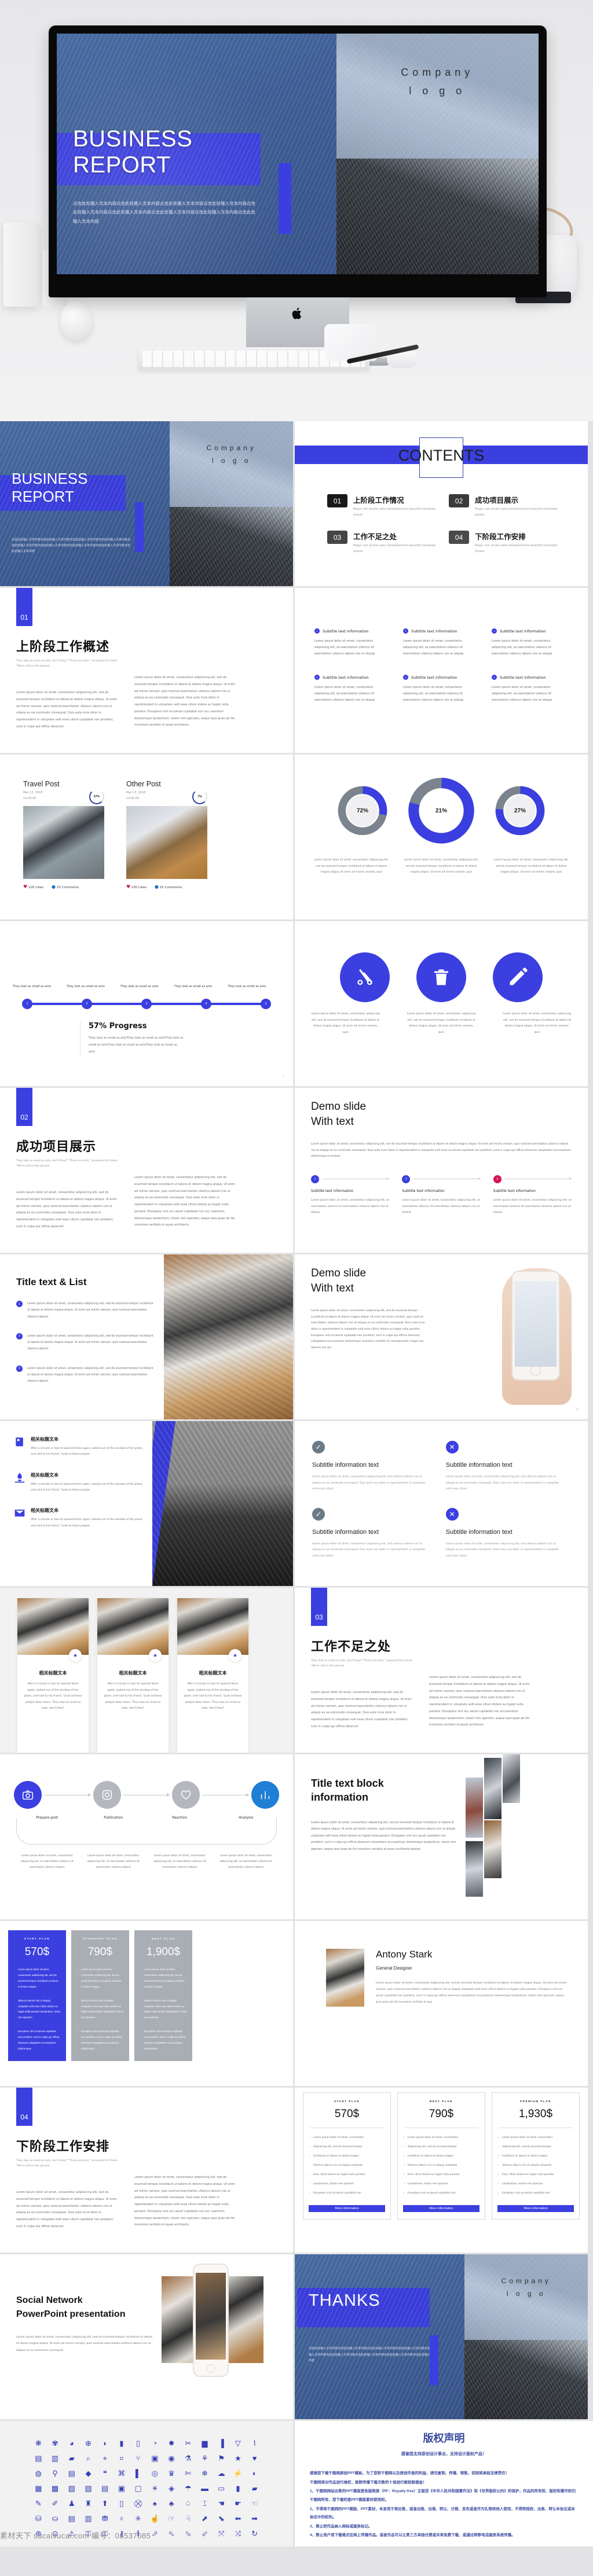  Describe the element at coordinates (49, 2300) in the screenshot. I see `social-heading-line1: Social Network` at that location.